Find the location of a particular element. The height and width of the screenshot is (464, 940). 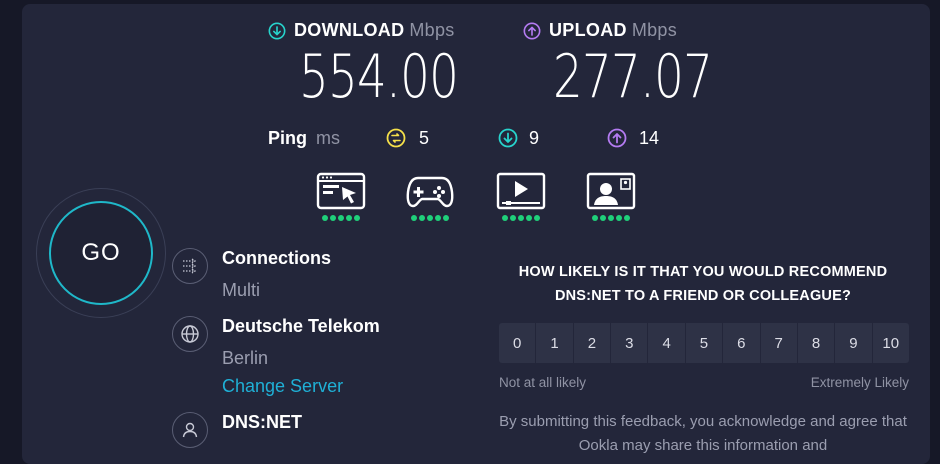

scale-low-label: Not at all likely is located at coordinates (543, 382).